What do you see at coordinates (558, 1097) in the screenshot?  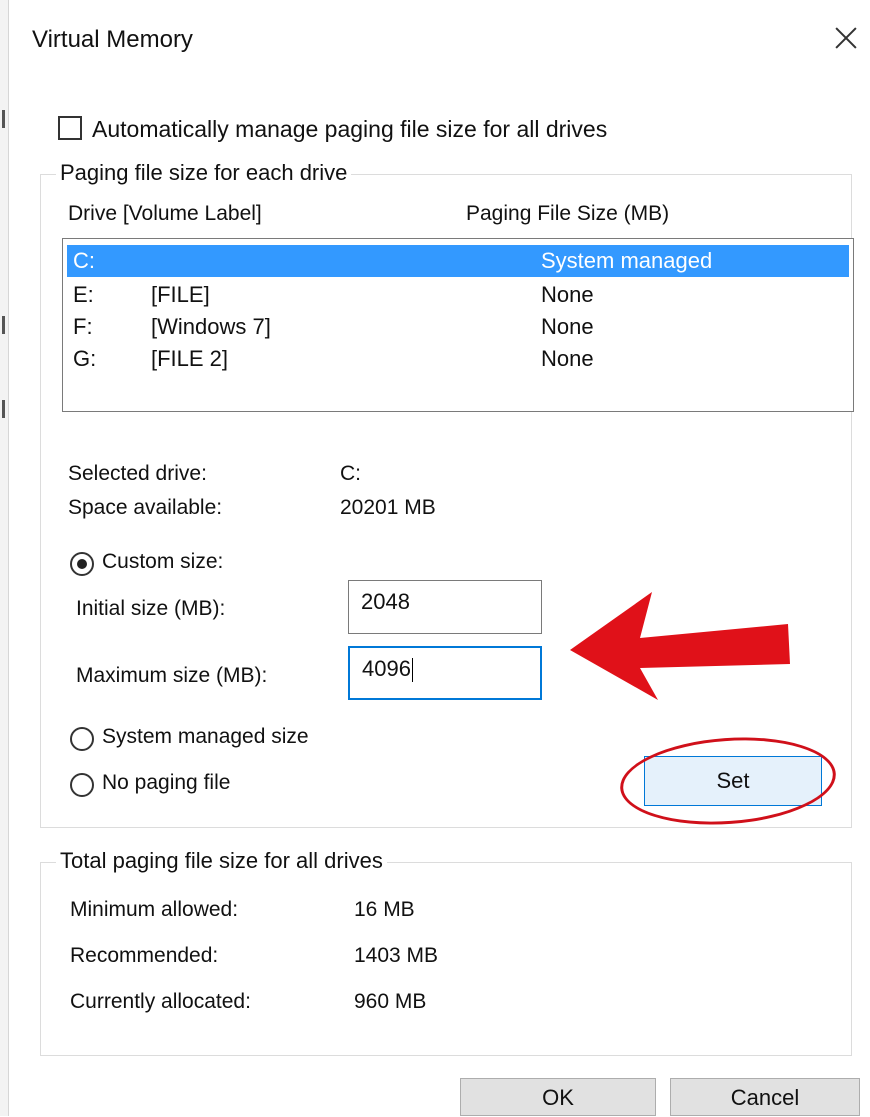 I see `ok-button: OK` at bounding box center [558, 1097].